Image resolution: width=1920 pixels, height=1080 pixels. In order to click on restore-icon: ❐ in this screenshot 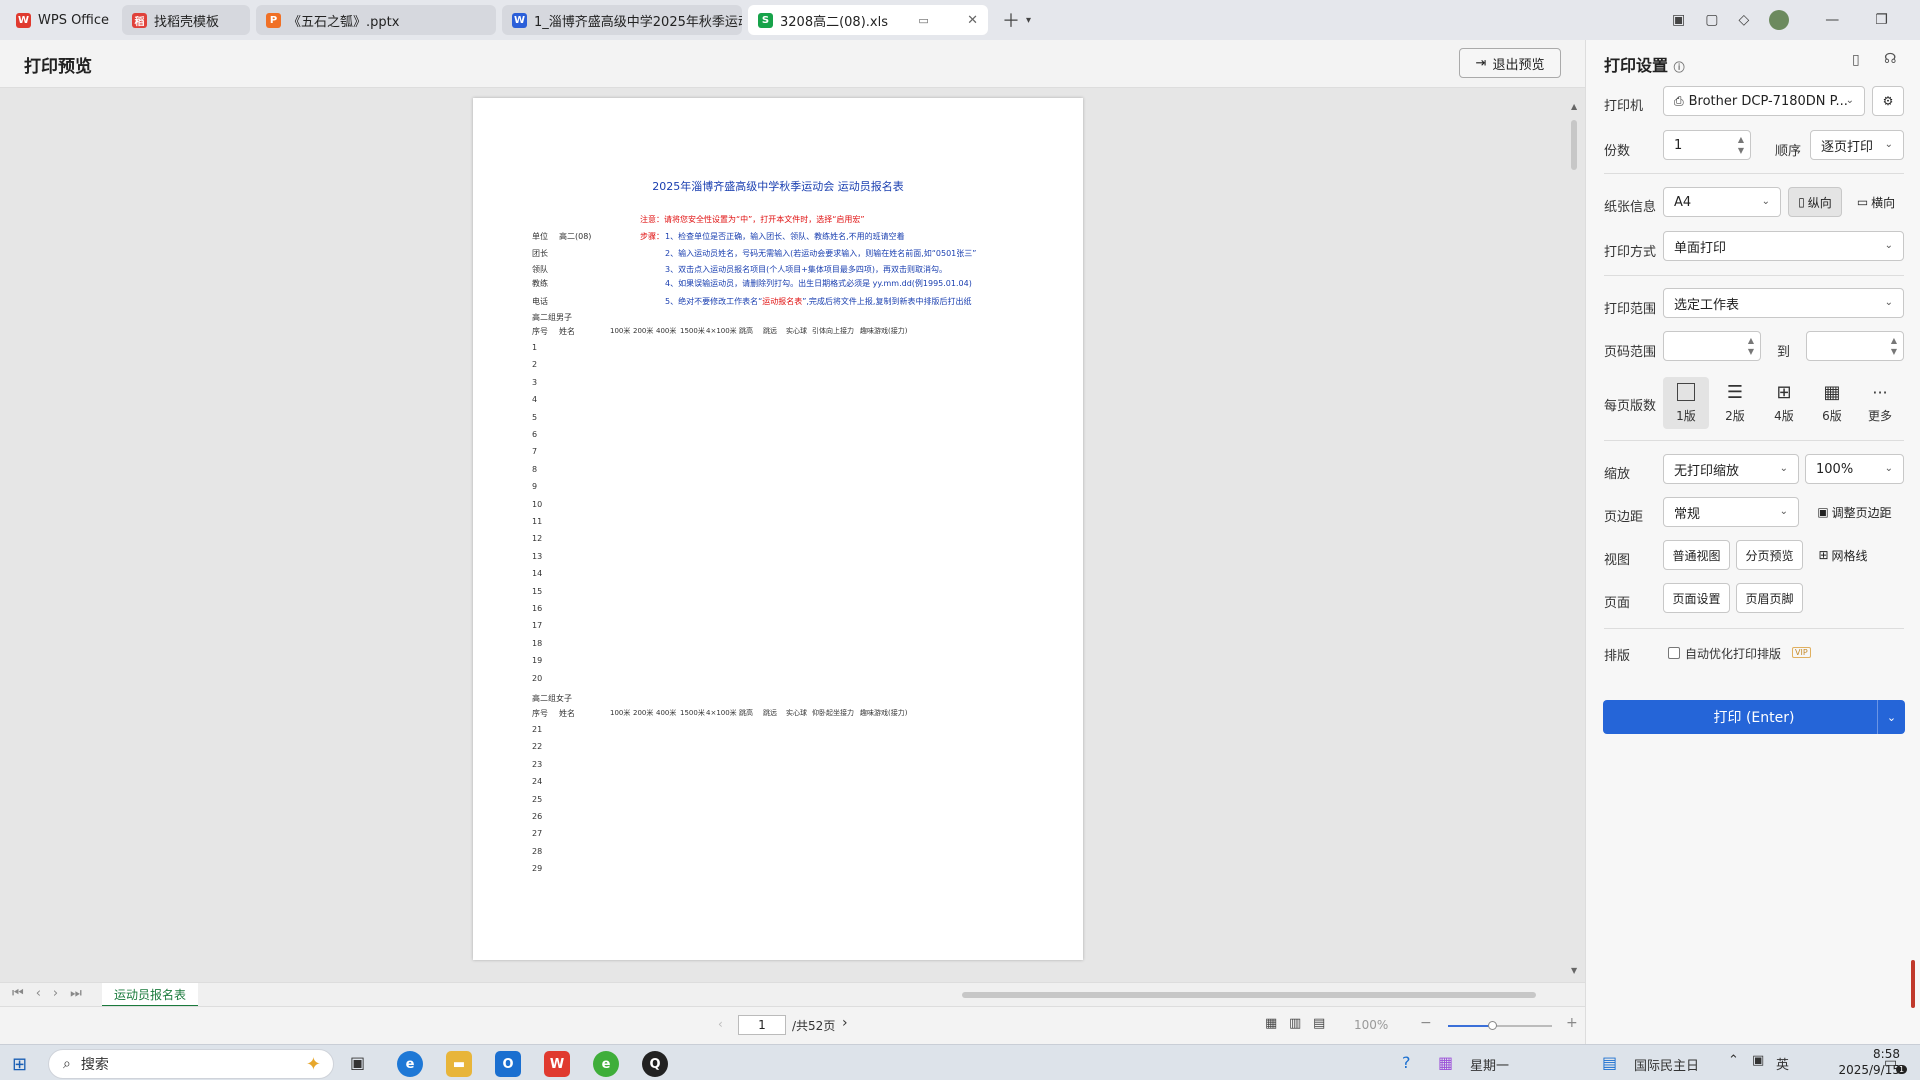, I will do `click(1881, 20)`.